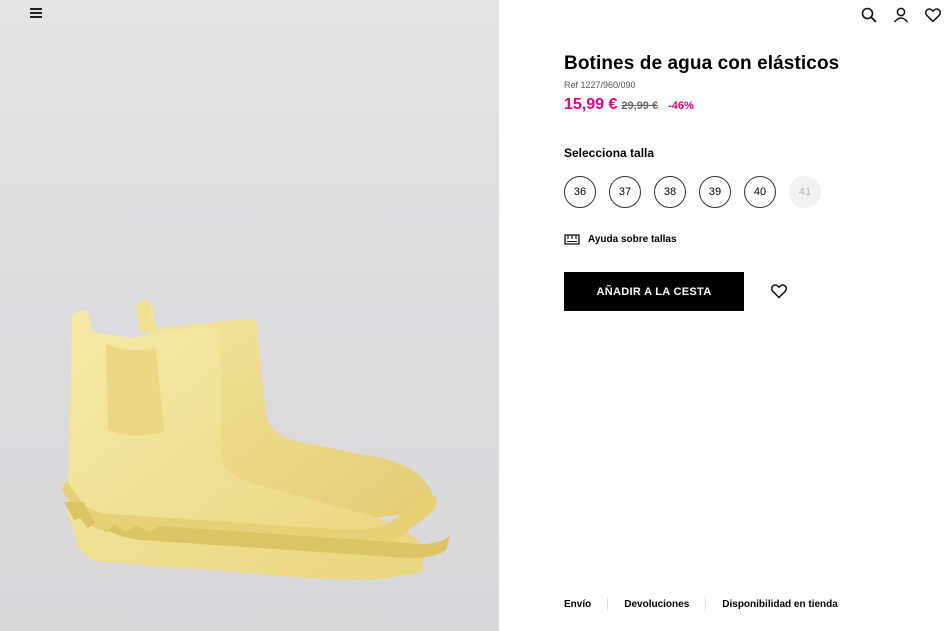  I want to click on size-selector-label: Selecciona talla, so click(609, 153).